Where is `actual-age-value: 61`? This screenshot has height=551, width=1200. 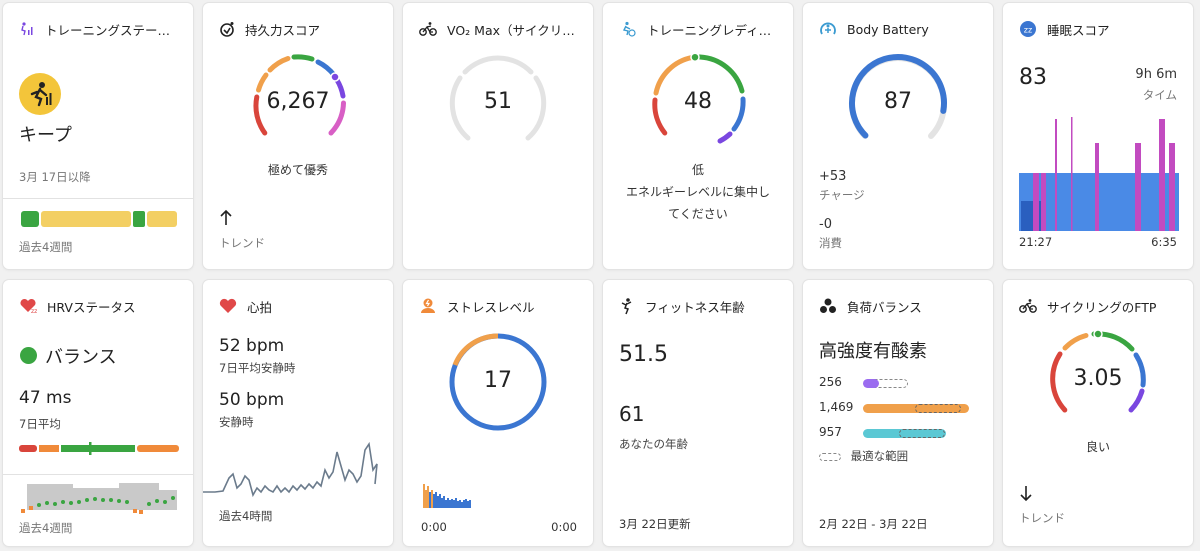 actual-age-value: 61 is located at coordinates (632, 414).